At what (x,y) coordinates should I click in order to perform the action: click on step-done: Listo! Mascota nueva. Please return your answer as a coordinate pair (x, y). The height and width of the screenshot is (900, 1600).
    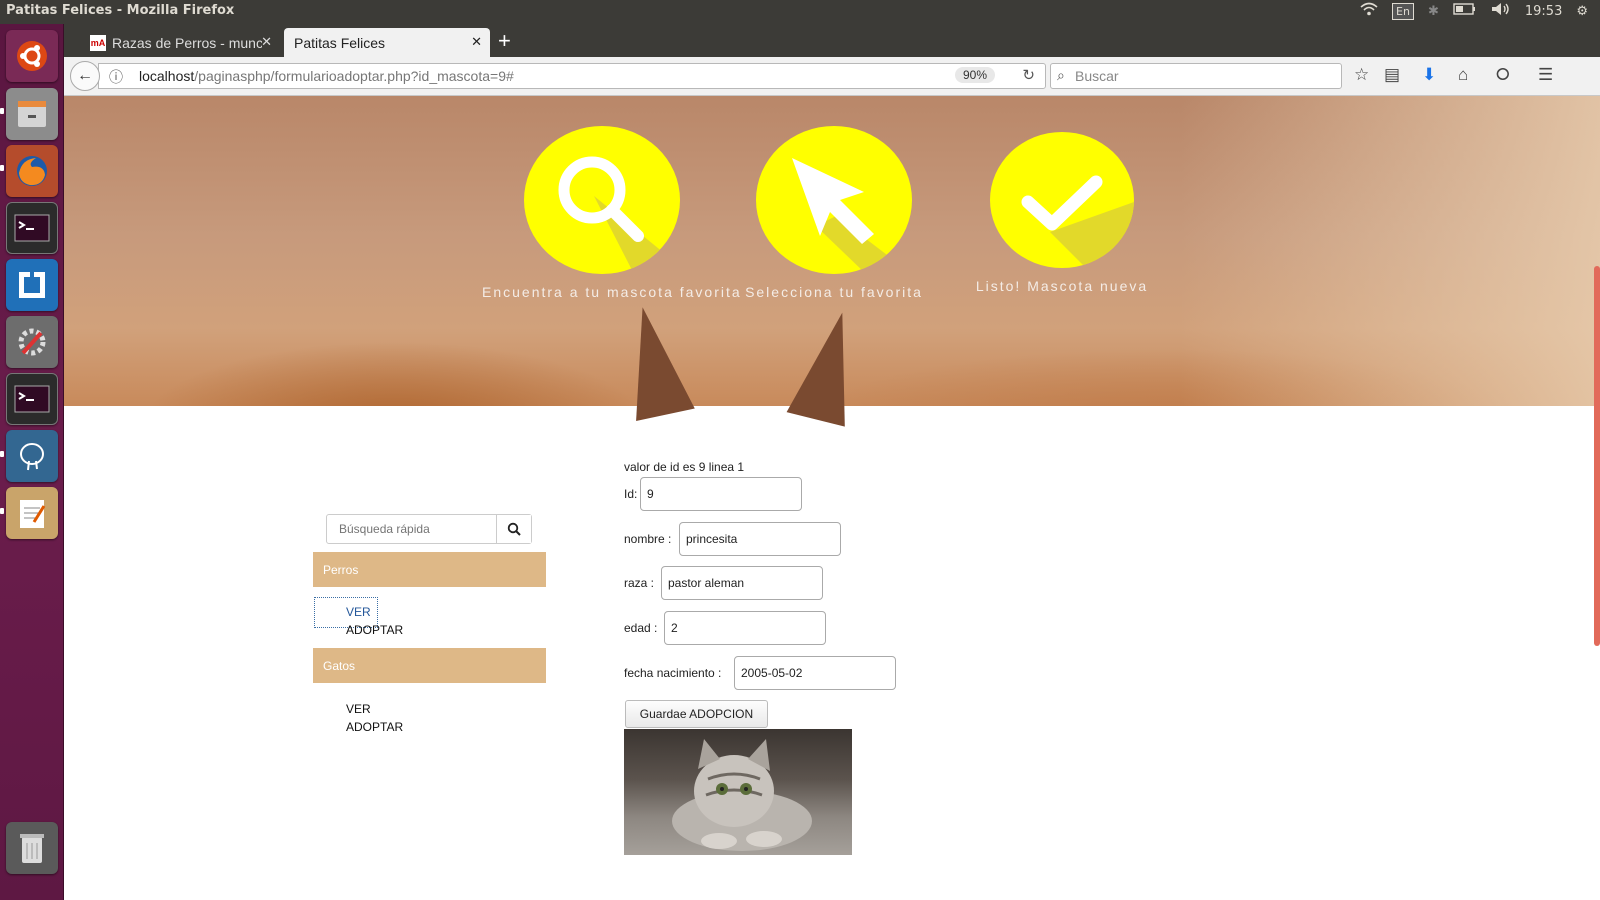
    Looking at the image, I should click on (1062, 213).